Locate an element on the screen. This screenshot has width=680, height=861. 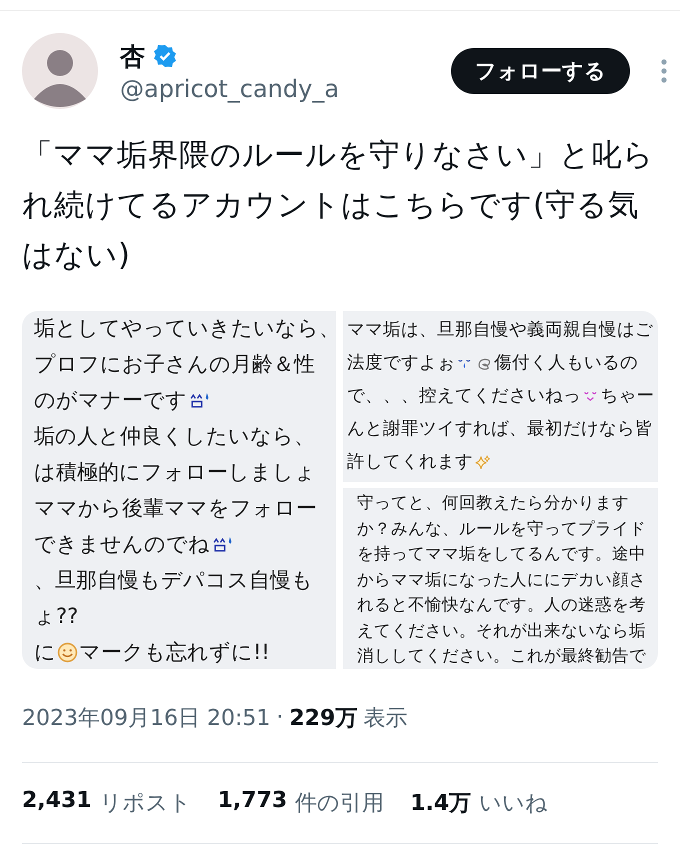
stat-count: 1.4万 is located at coordinates (441, 803).